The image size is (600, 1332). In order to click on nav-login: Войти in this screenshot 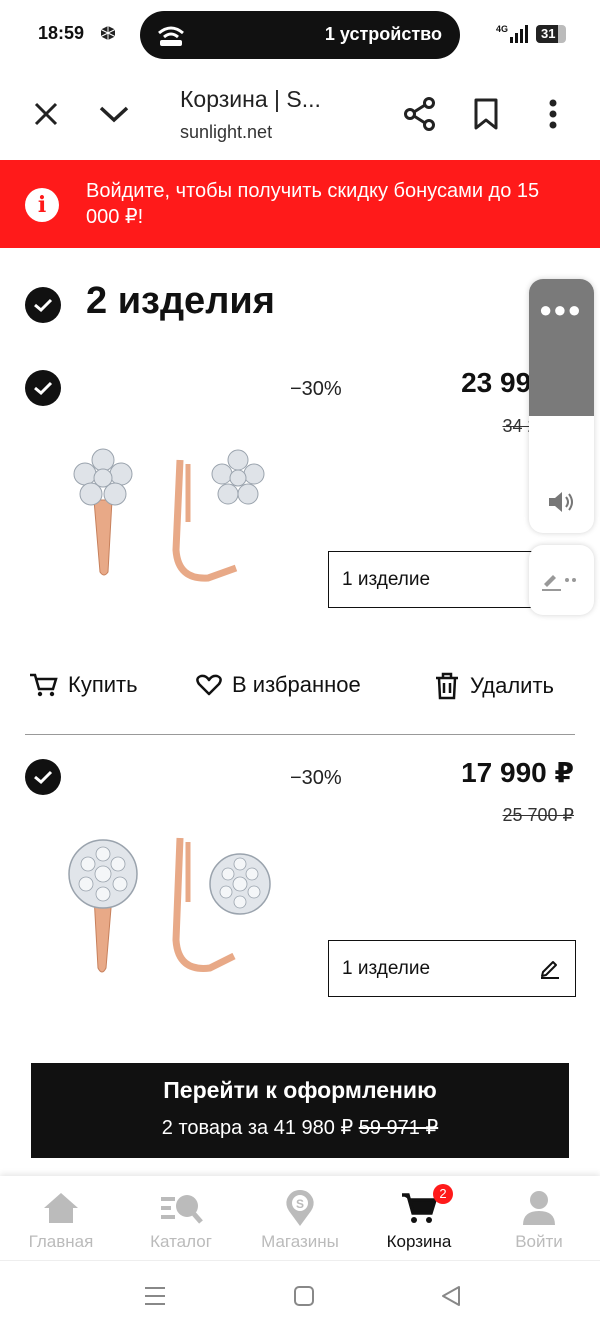, I will do `click(539, 1220)`.